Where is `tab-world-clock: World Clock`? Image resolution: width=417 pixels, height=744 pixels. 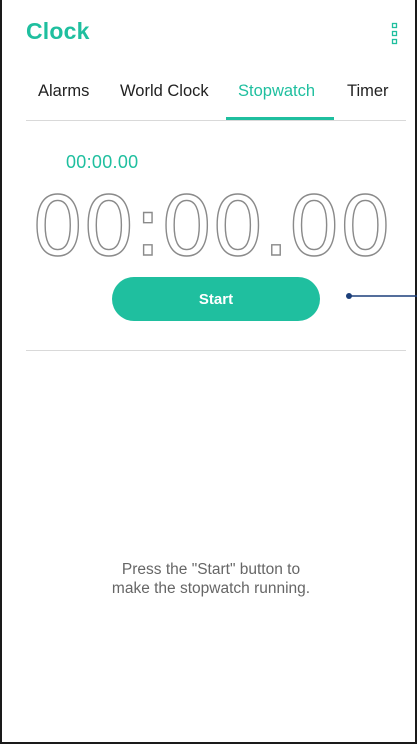 tab-world-clock: World Clock is located at coordinates (164, 97).